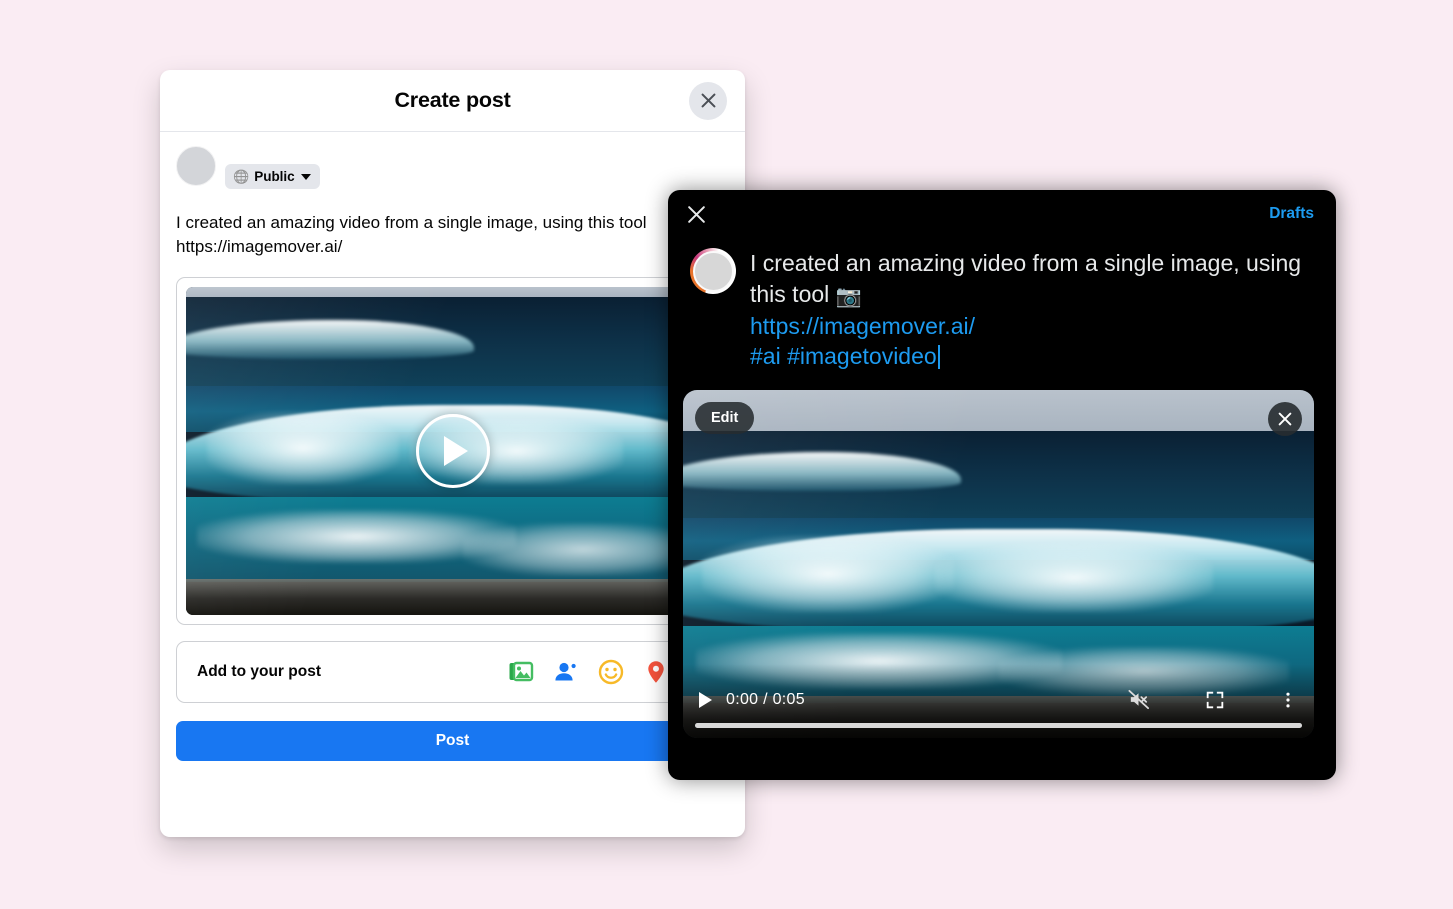  I want to click on video-controls-row: 0:00 / 0:05, so click(998, 700).